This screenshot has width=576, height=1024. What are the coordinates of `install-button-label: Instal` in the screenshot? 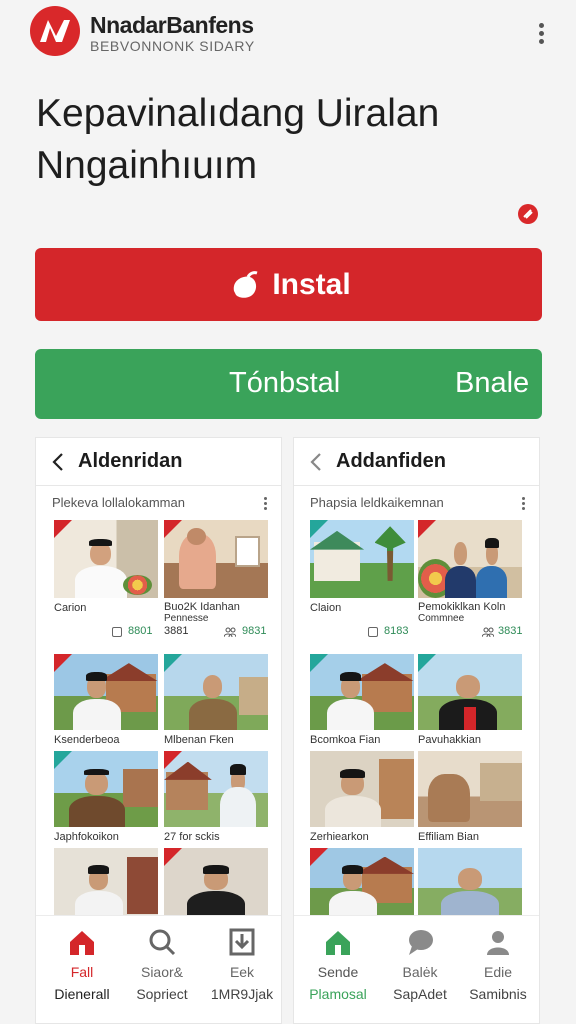 It's located at (311, 284).